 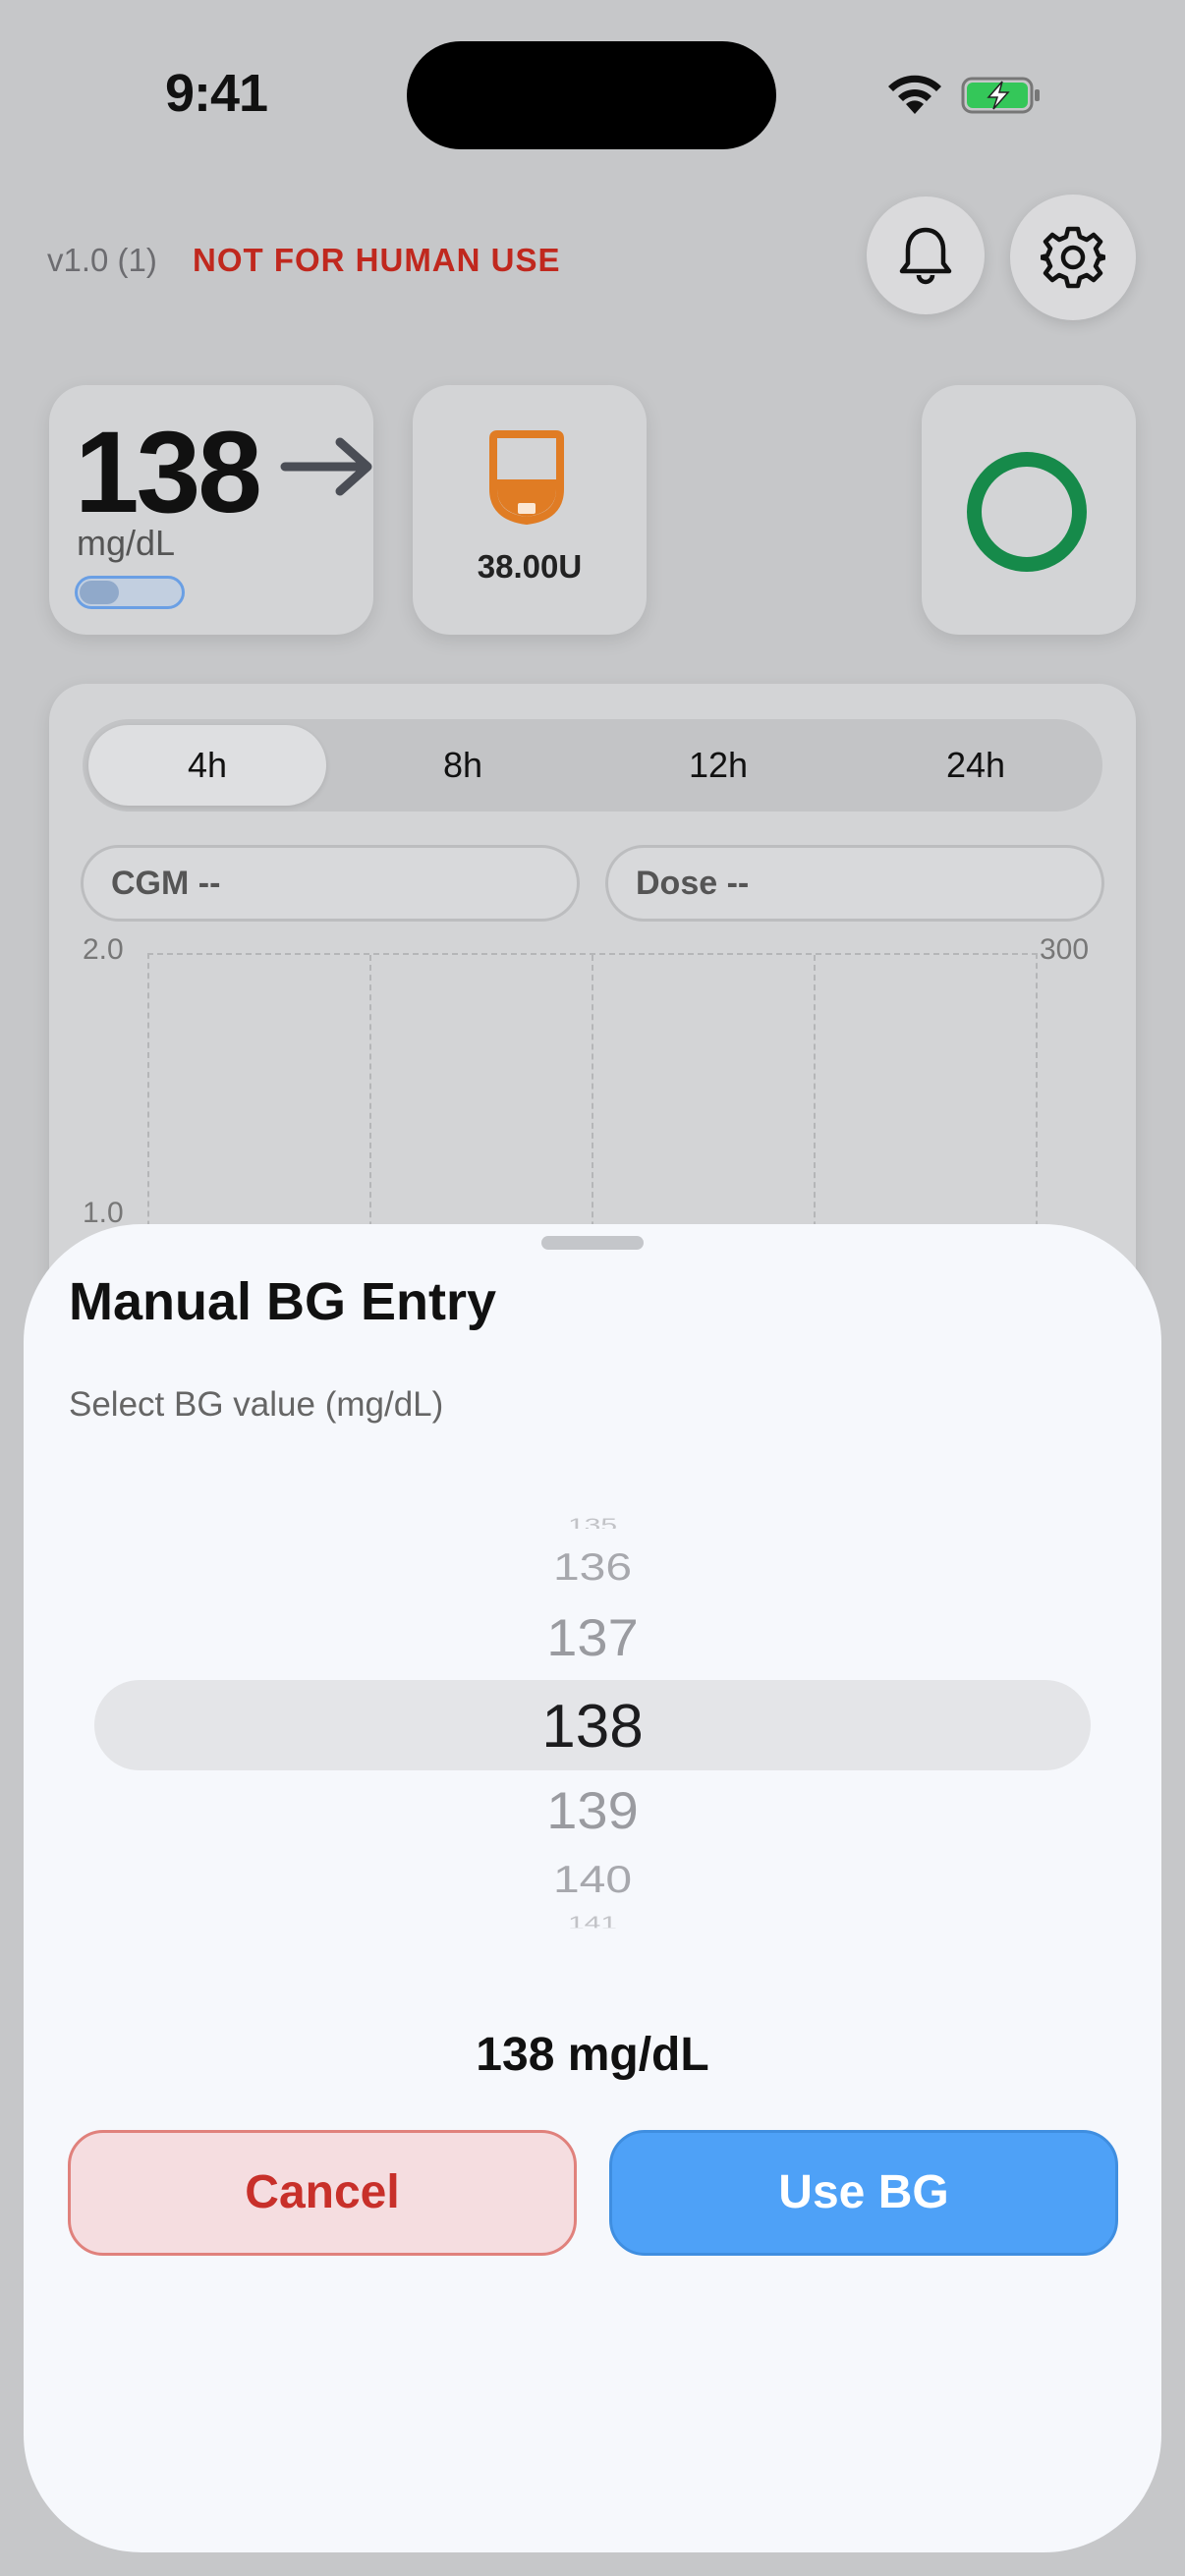 I want to click on glucose-card: 138 mg/dL, so click(x=211, y=510).